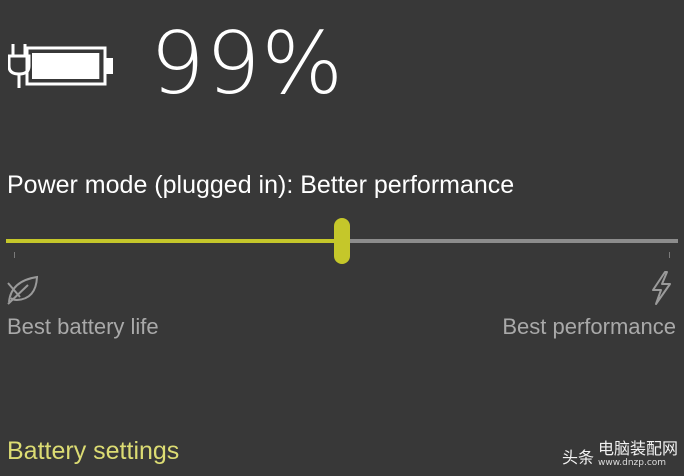  What do you see at coordinates (93, 451) in the screenshot?
I see `battery-settings-link: Battery settings` at bounding box center [93, 451].